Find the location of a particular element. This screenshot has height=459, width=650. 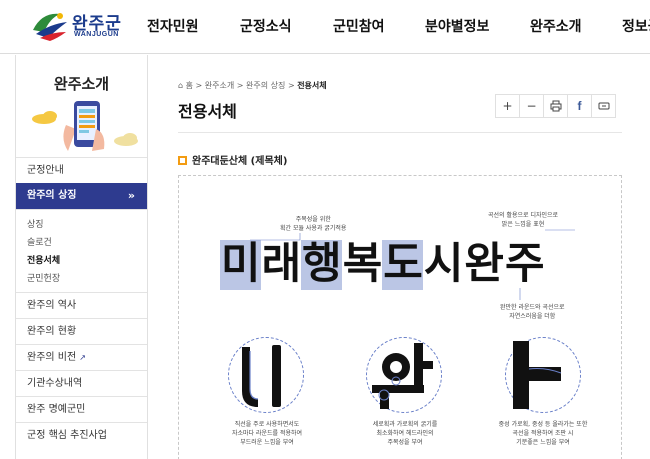

glyph-description-line: 곡선을 적용하여 조판 시 is located at coordinates (543, 433).